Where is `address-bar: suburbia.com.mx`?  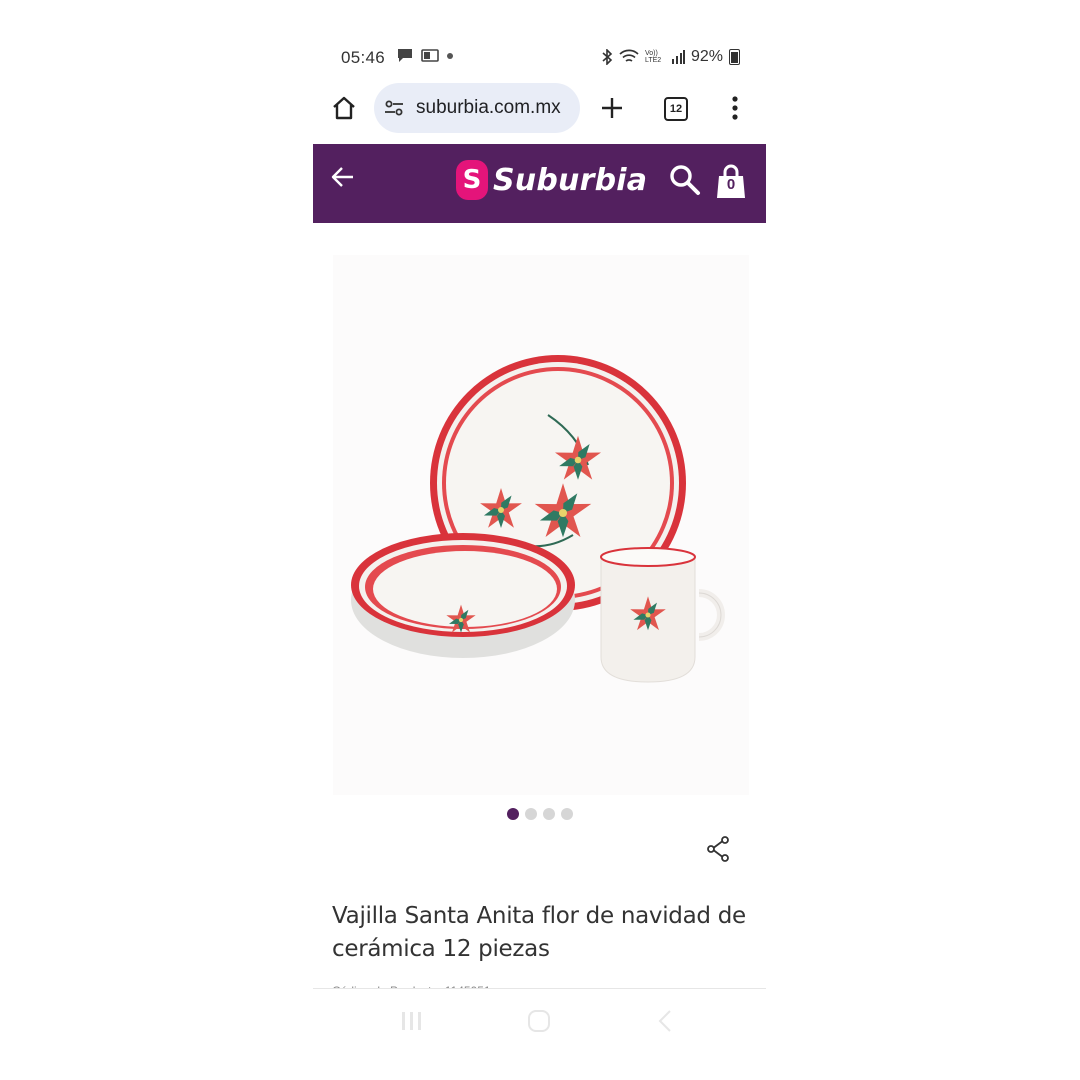
address-bar: suburbia.com.mx is located at coordinates (477, 108).